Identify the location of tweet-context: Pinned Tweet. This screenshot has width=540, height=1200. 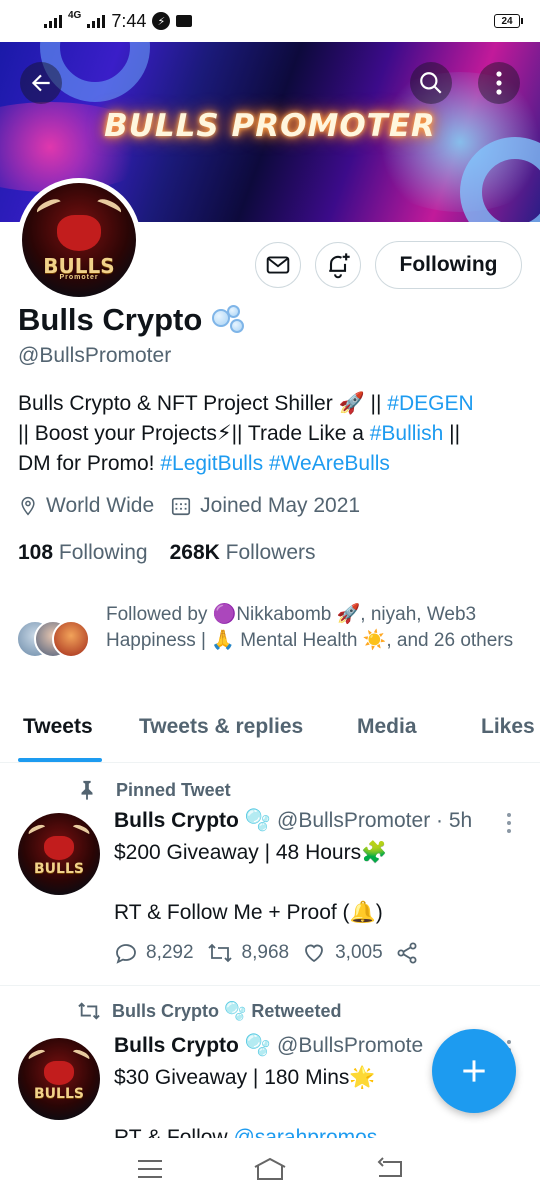
(153, 790).